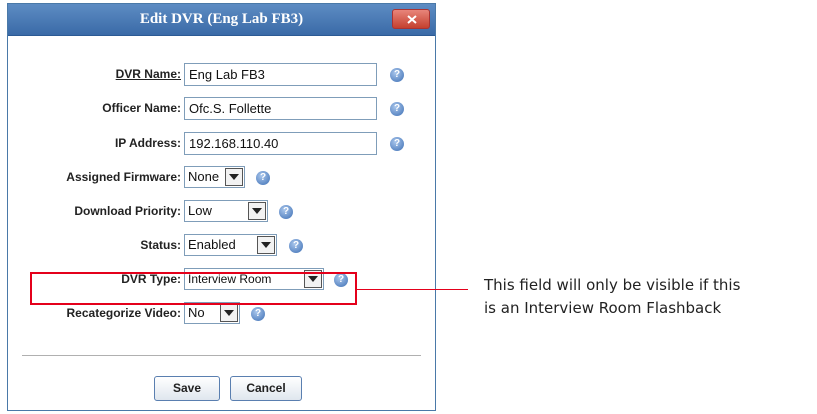 Image resolution: width=817 pixels, height=414 pixels. I want to click on status-select: Enabled, so click(230, 245).